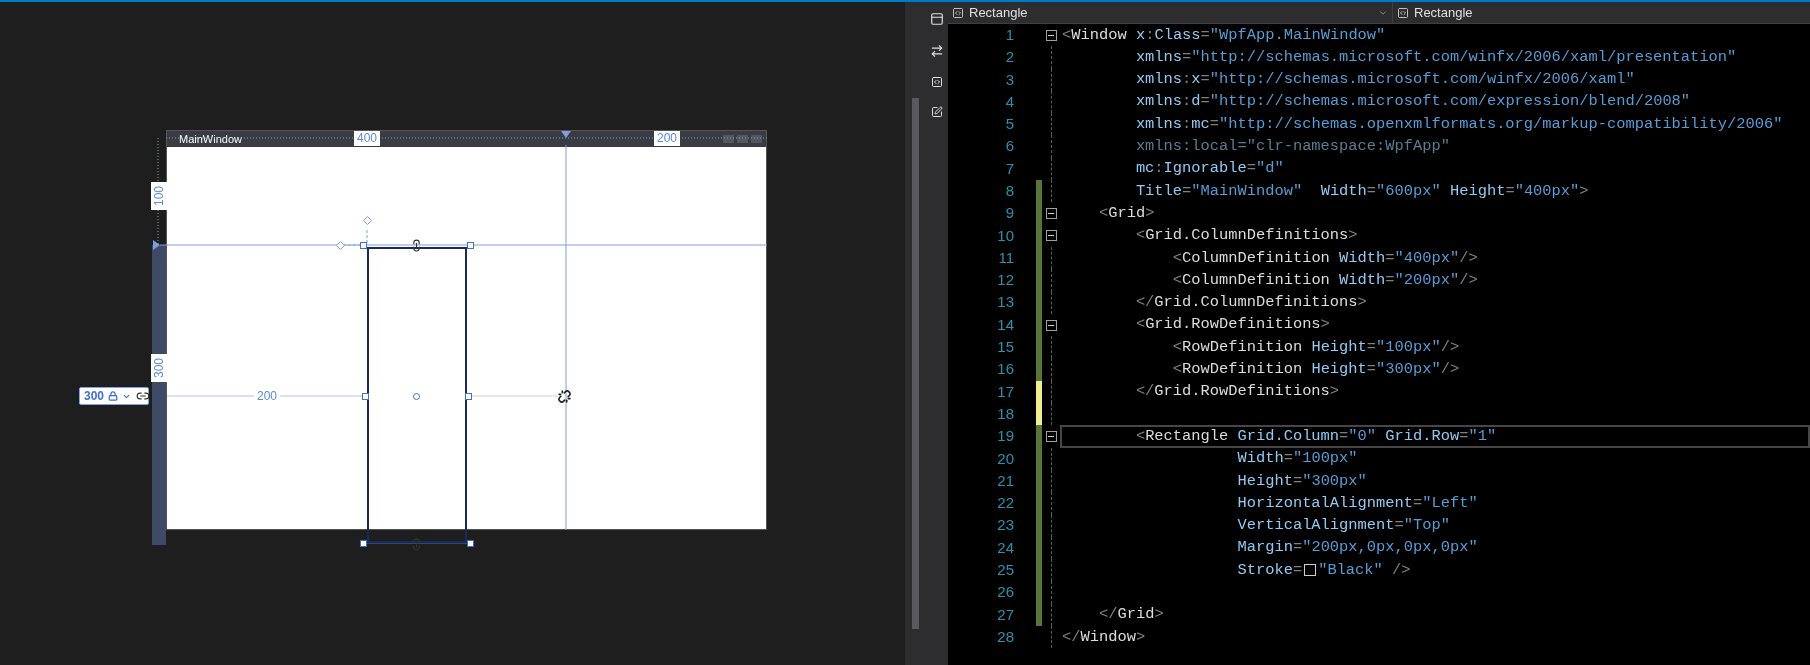 This screenshot has width=1810, height=665. I want to click on code-text: </Window>, so click(1104, 637).